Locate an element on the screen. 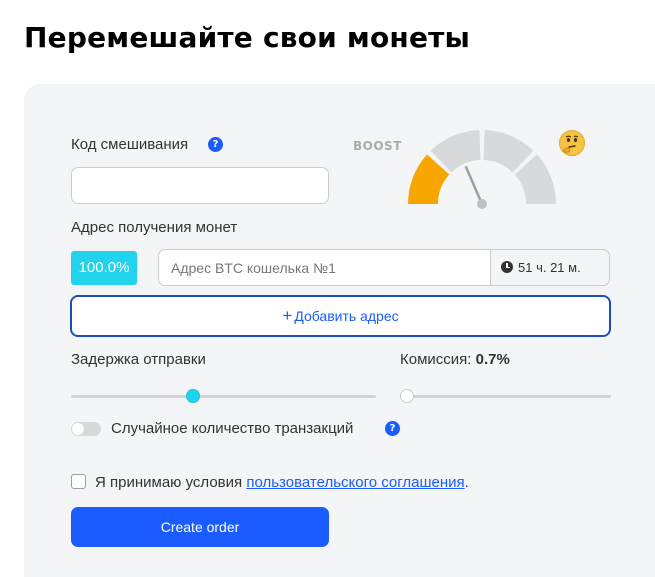 The width and height of the screenshot is (655, 577). fee-display: Комиссия: 0.7% is located at coordinates (455, 359).